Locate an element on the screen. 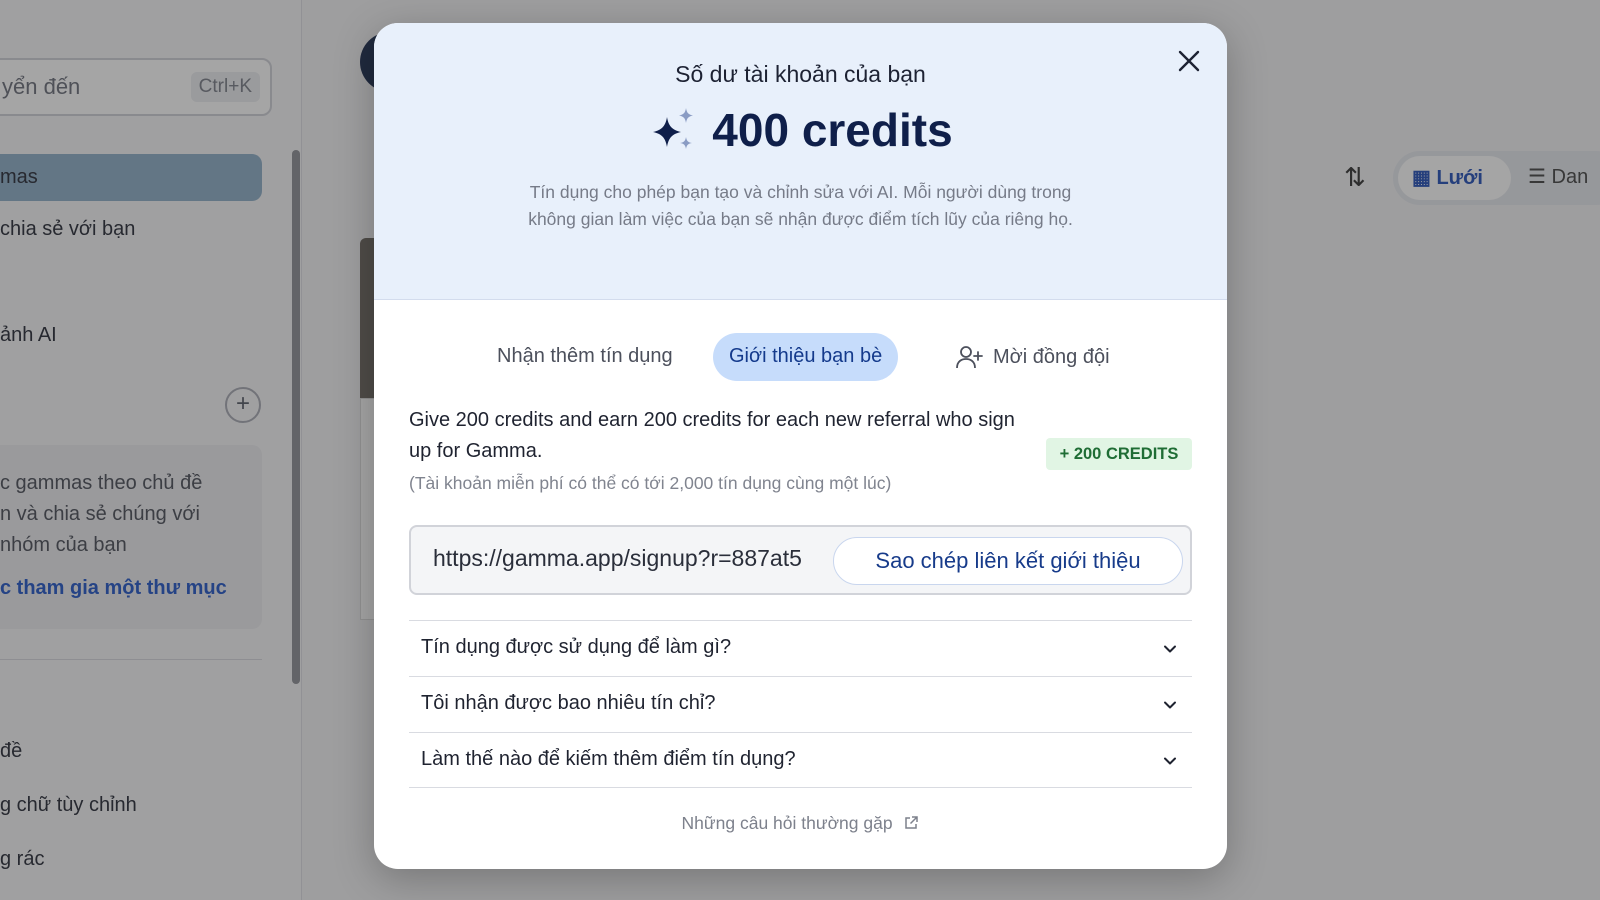  faq-page-link: Những câu hỏi thường gặp is located at coordinates (800, 823).